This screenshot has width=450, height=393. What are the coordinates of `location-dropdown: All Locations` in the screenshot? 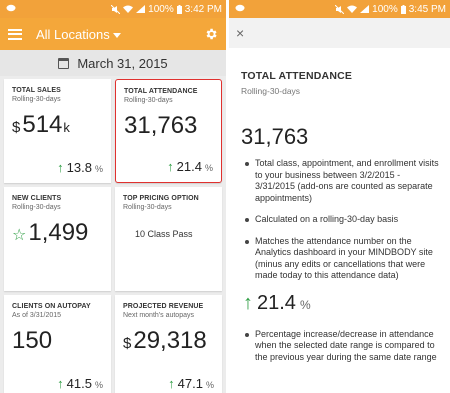 It's located at (120, 34).